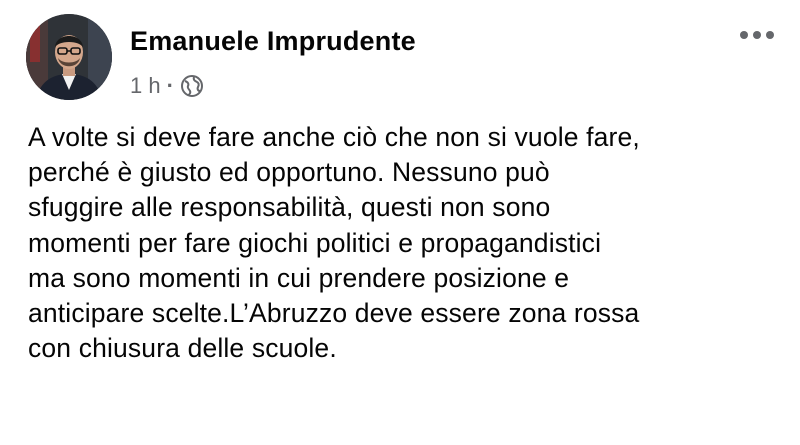 The width and height of the screenshot is (800, 445). I want to click on avatar, so click(69, 57).